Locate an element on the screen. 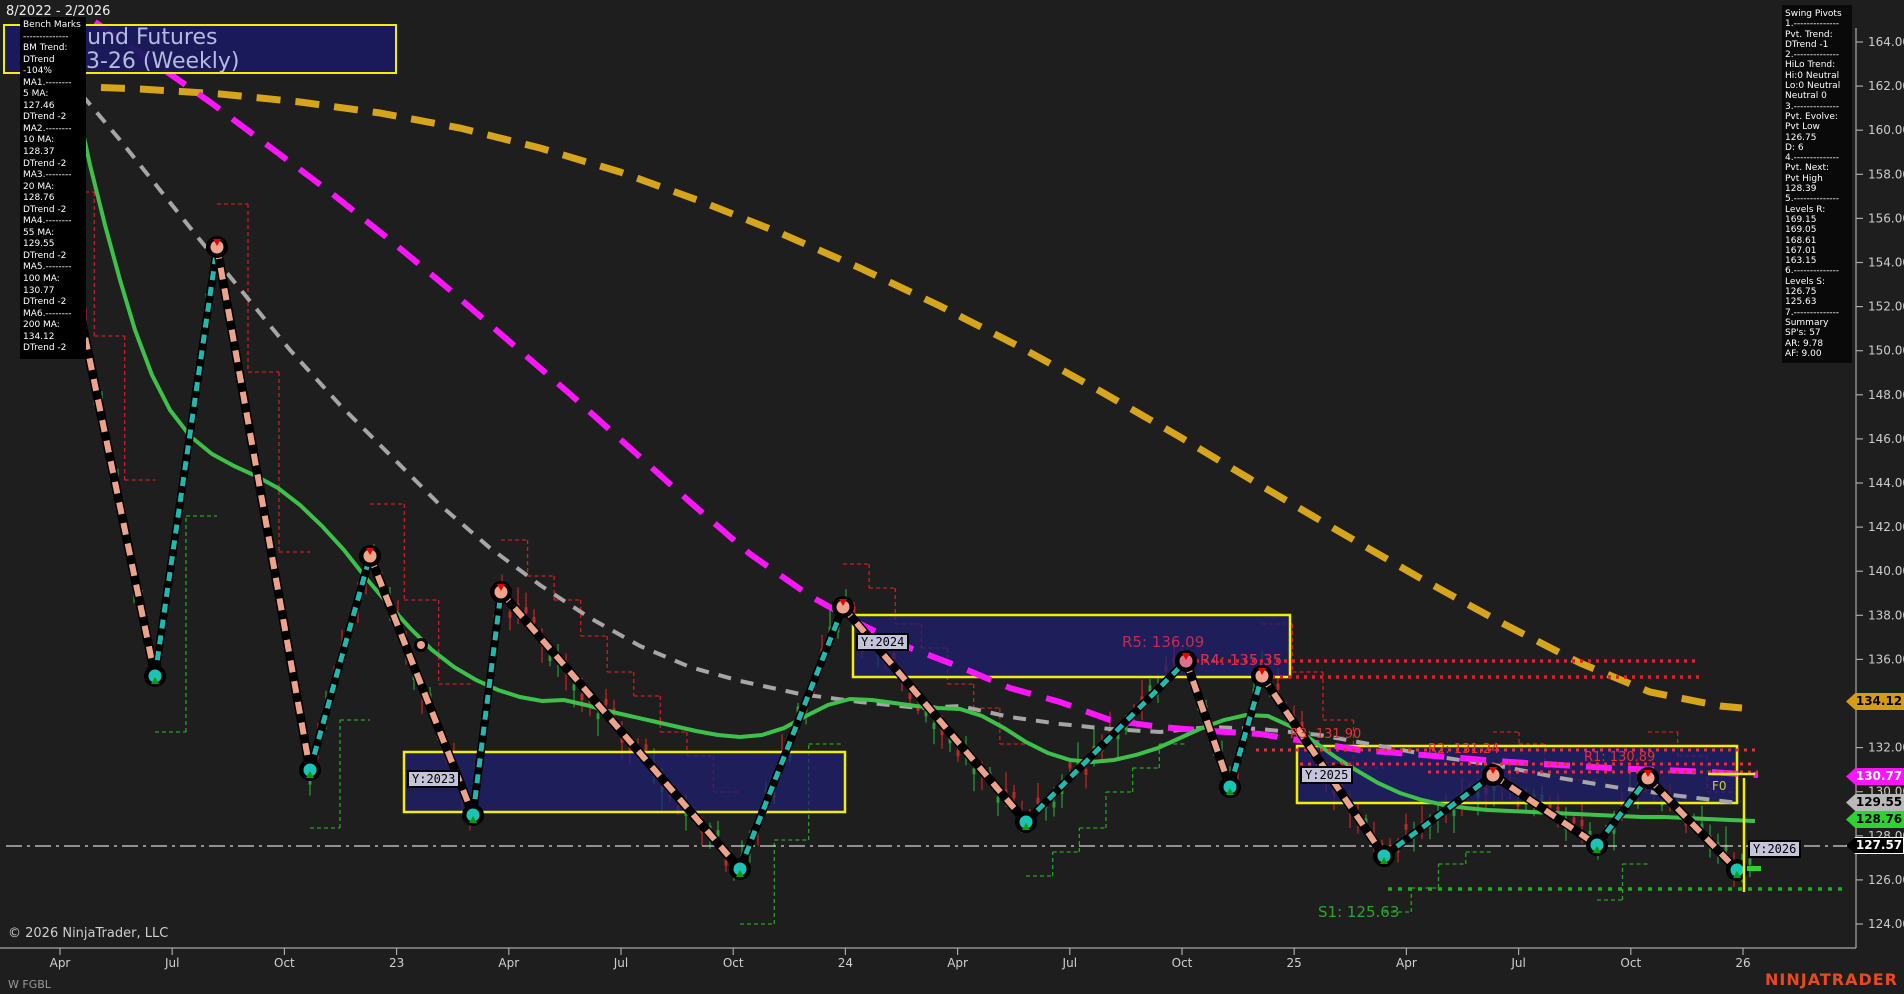  benchmarks-line: MA1.-------- is located at coordinates (47, 82).